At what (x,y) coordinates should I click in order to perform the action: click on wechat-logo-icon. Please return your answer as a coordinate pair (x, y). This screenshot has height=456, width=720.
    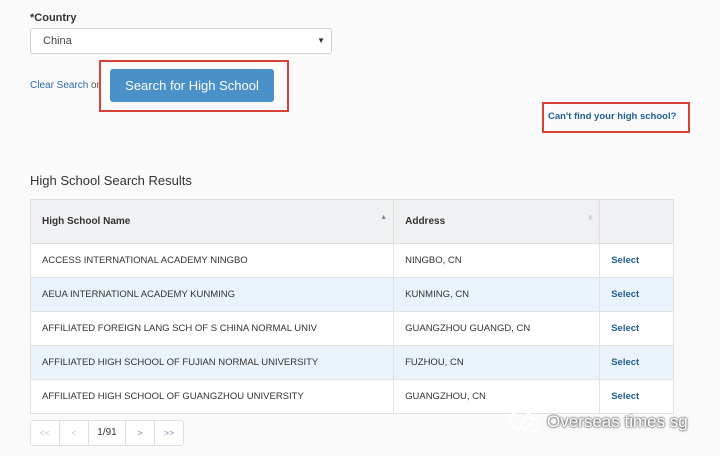
    Looking at the image, I should click on (524, 421).